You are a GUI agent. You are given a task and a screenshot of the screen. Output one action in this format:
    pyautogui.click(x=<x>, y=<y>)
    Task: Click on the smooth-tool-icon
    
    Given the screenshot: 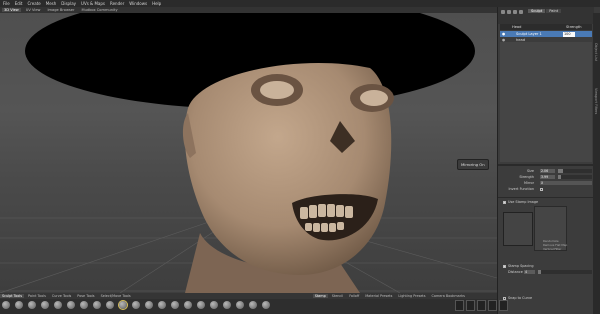 What is the action you would take?
    pyautogui.click(x=19, y=305)
    